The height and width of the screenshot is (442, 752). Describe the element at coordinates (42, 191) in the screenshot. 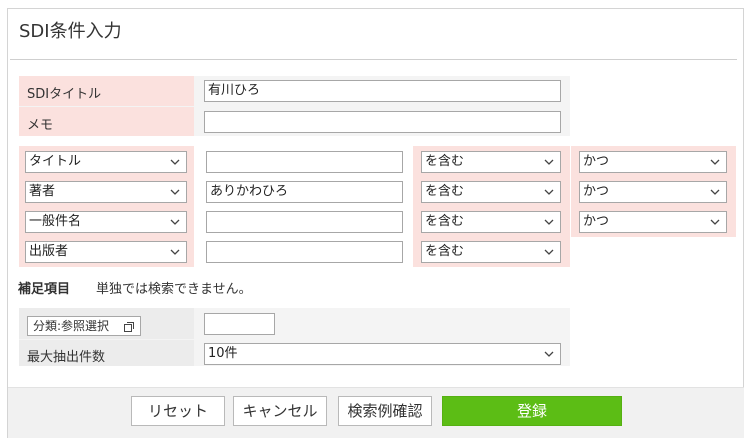

I see `criteria-field-select-label: 著者` at that location.